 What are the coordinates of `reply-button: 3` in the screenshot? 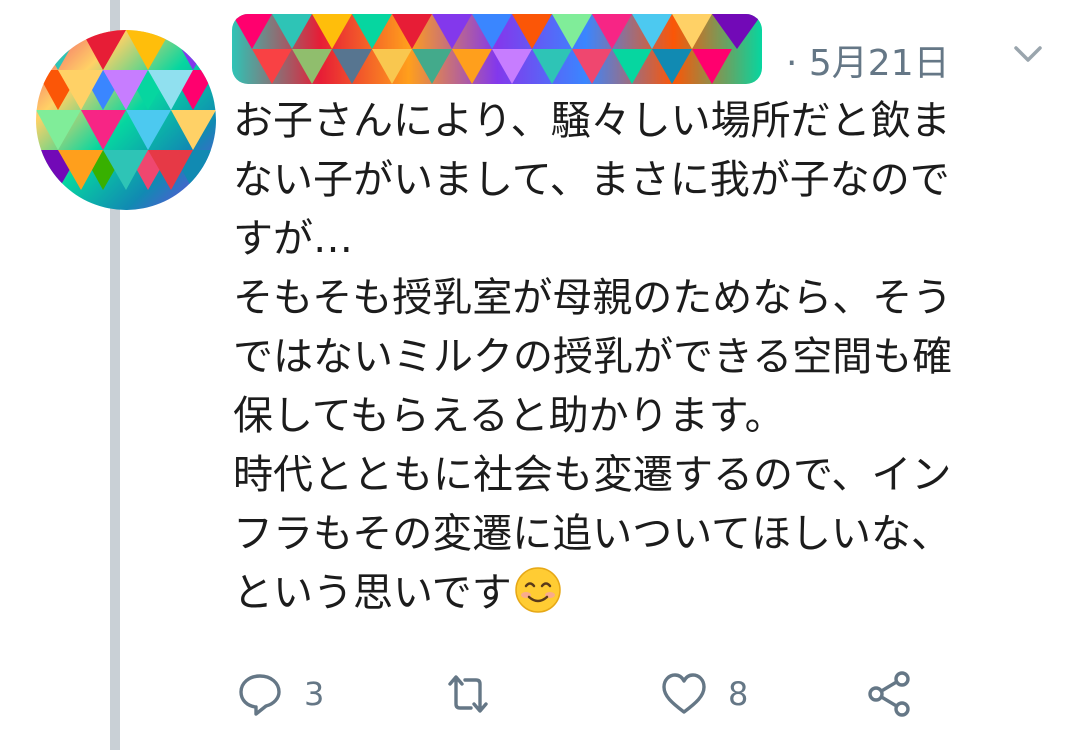 It's located at (280, 694).